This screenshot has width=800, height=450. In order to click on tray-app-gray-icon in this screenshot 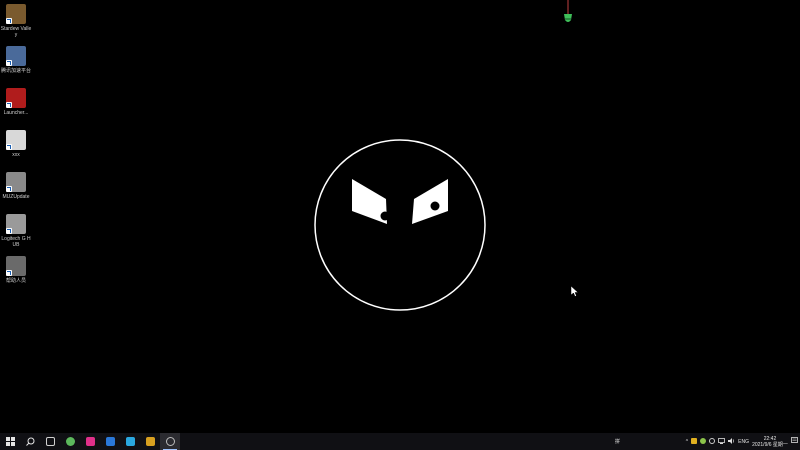, I will do `click(712, 441)`.